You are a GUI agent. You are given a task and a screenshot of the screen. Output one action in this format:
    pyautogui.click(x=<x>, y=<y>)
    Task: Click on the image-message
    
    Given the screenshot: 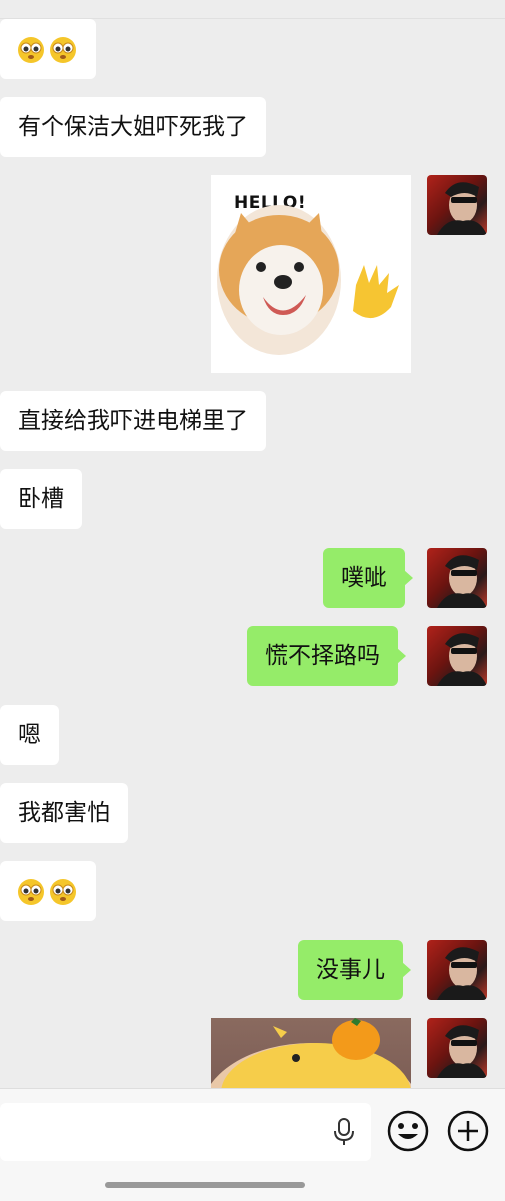 What is the action you would take?
    pyautogui.click(x=311, y=1053)
    